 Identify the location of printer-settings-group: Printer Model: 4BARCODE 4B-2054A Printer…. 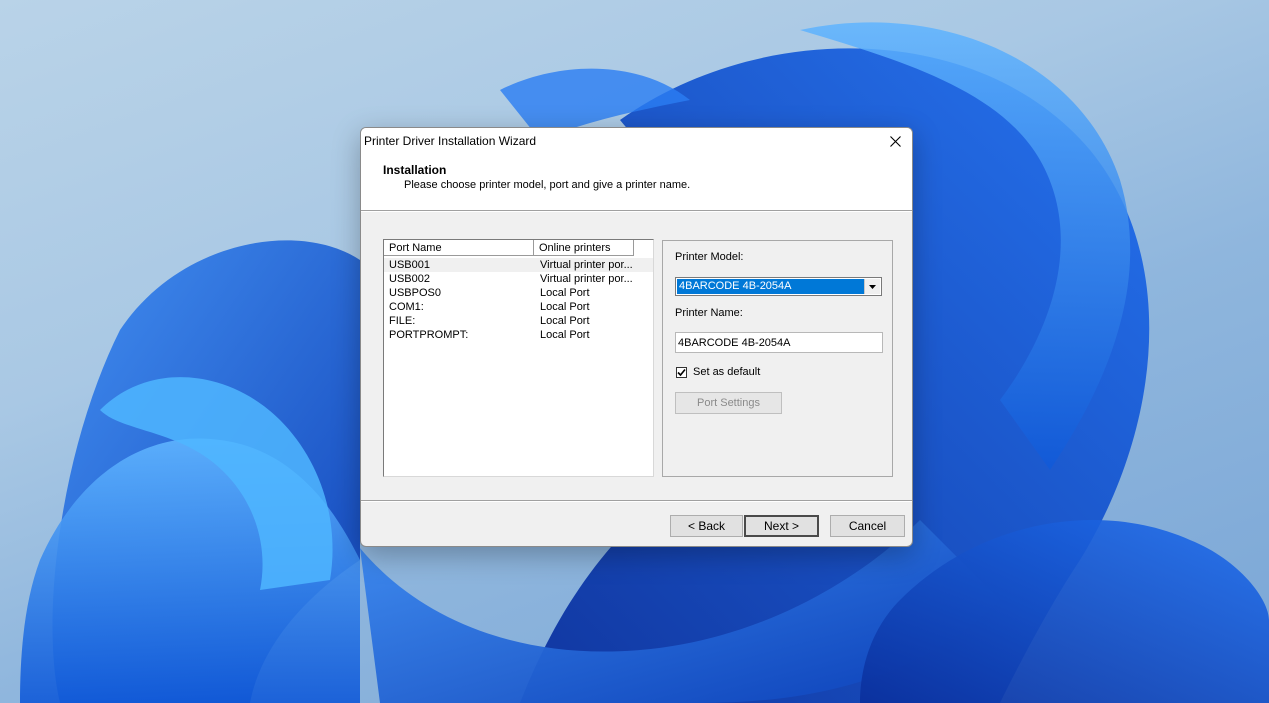
(777, 358).